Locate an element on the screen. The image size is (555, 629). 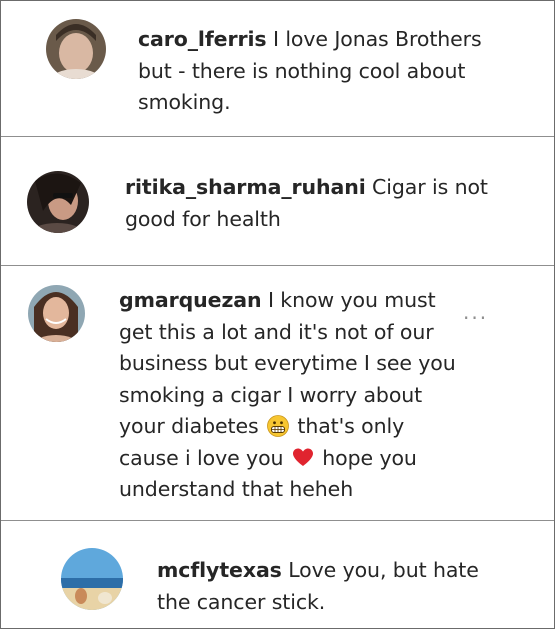
comment-username: ritika_sharma_ruhani is located at coordinates (245, 187).